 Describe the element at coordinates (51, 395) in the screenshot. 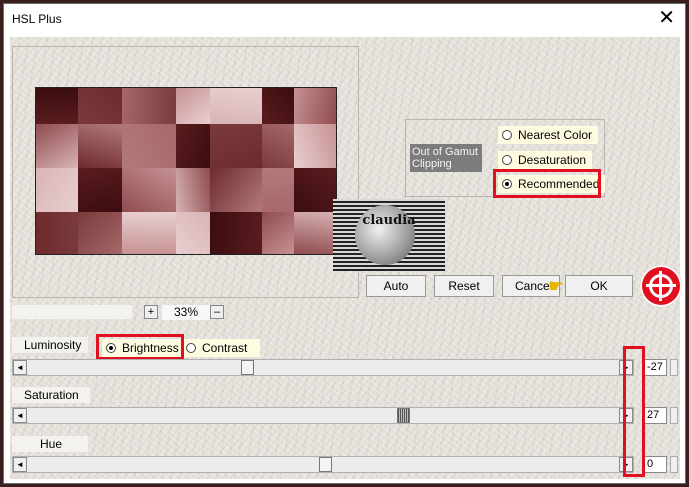

I see `saturation-label: Saturation` at that location.